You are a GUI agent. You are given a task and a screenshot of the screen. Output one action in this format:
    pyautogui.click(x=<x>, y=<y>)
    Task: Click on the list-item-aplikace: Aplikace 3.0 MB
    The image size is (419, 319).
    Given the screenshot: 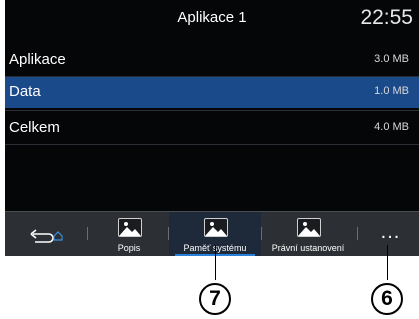 What is the action you would take?
    pyautogui.click(x=212, y=60)
    